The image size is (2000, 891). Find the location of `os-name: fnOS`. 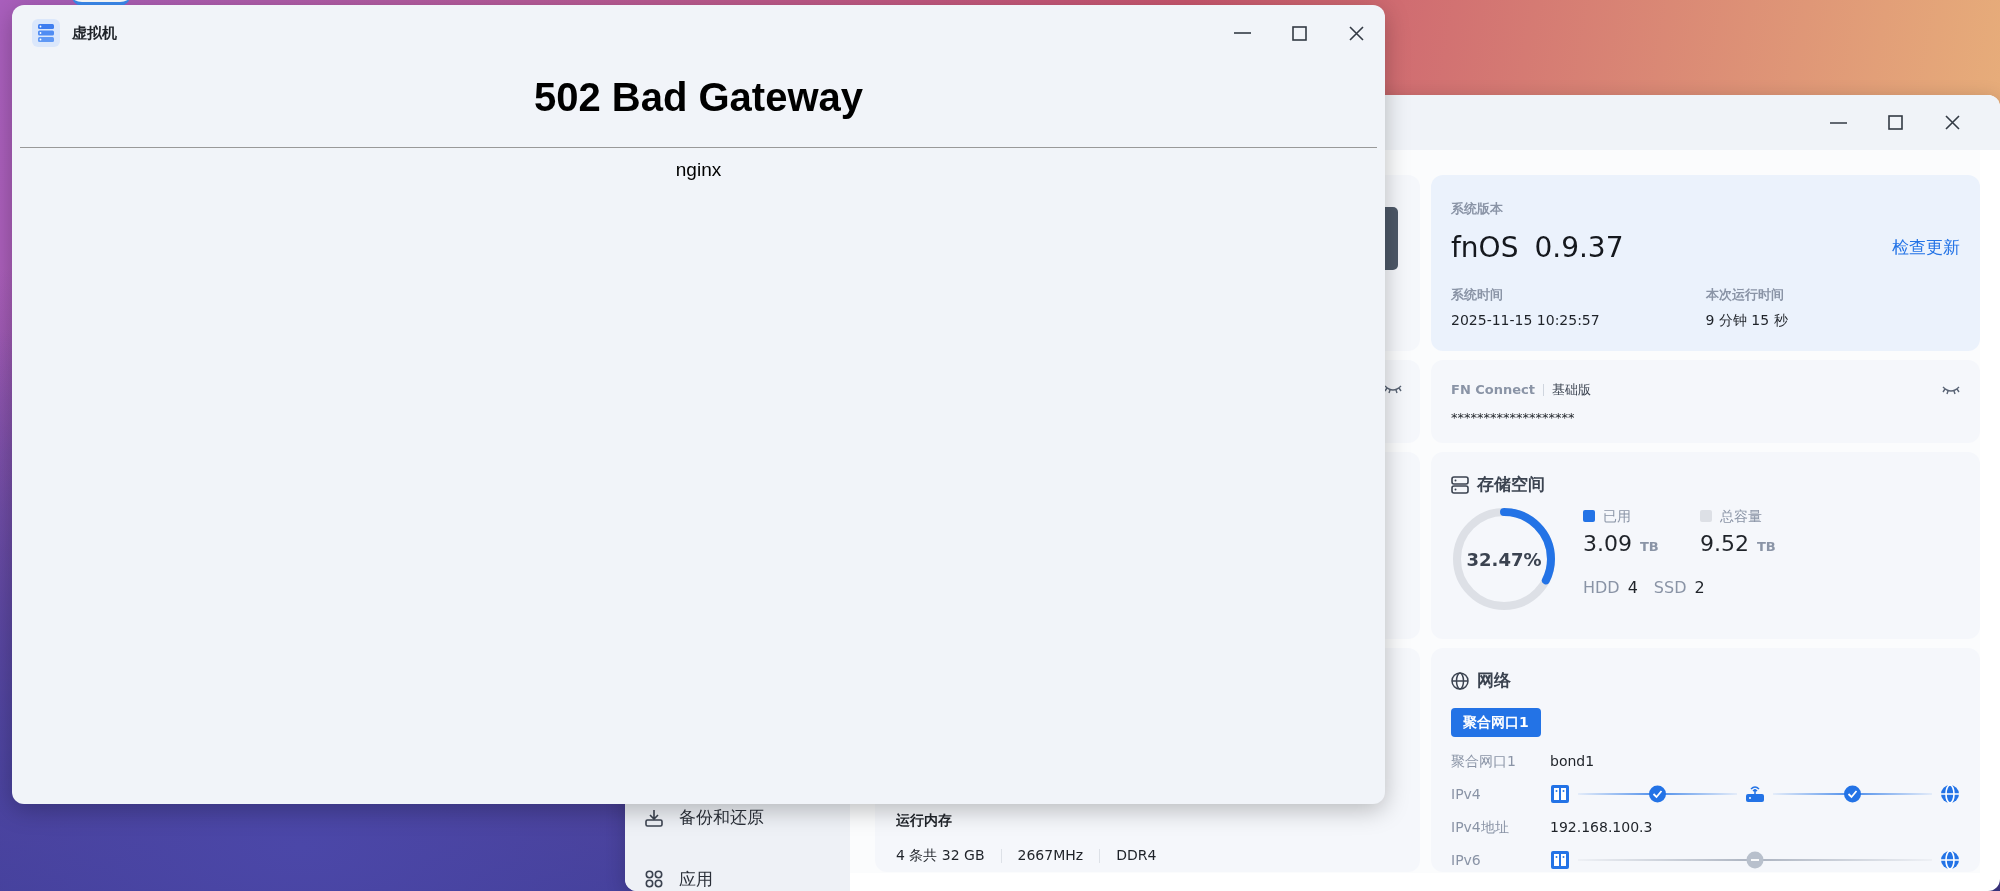

os-name: fnOS is located at coordinates (1485, 247).